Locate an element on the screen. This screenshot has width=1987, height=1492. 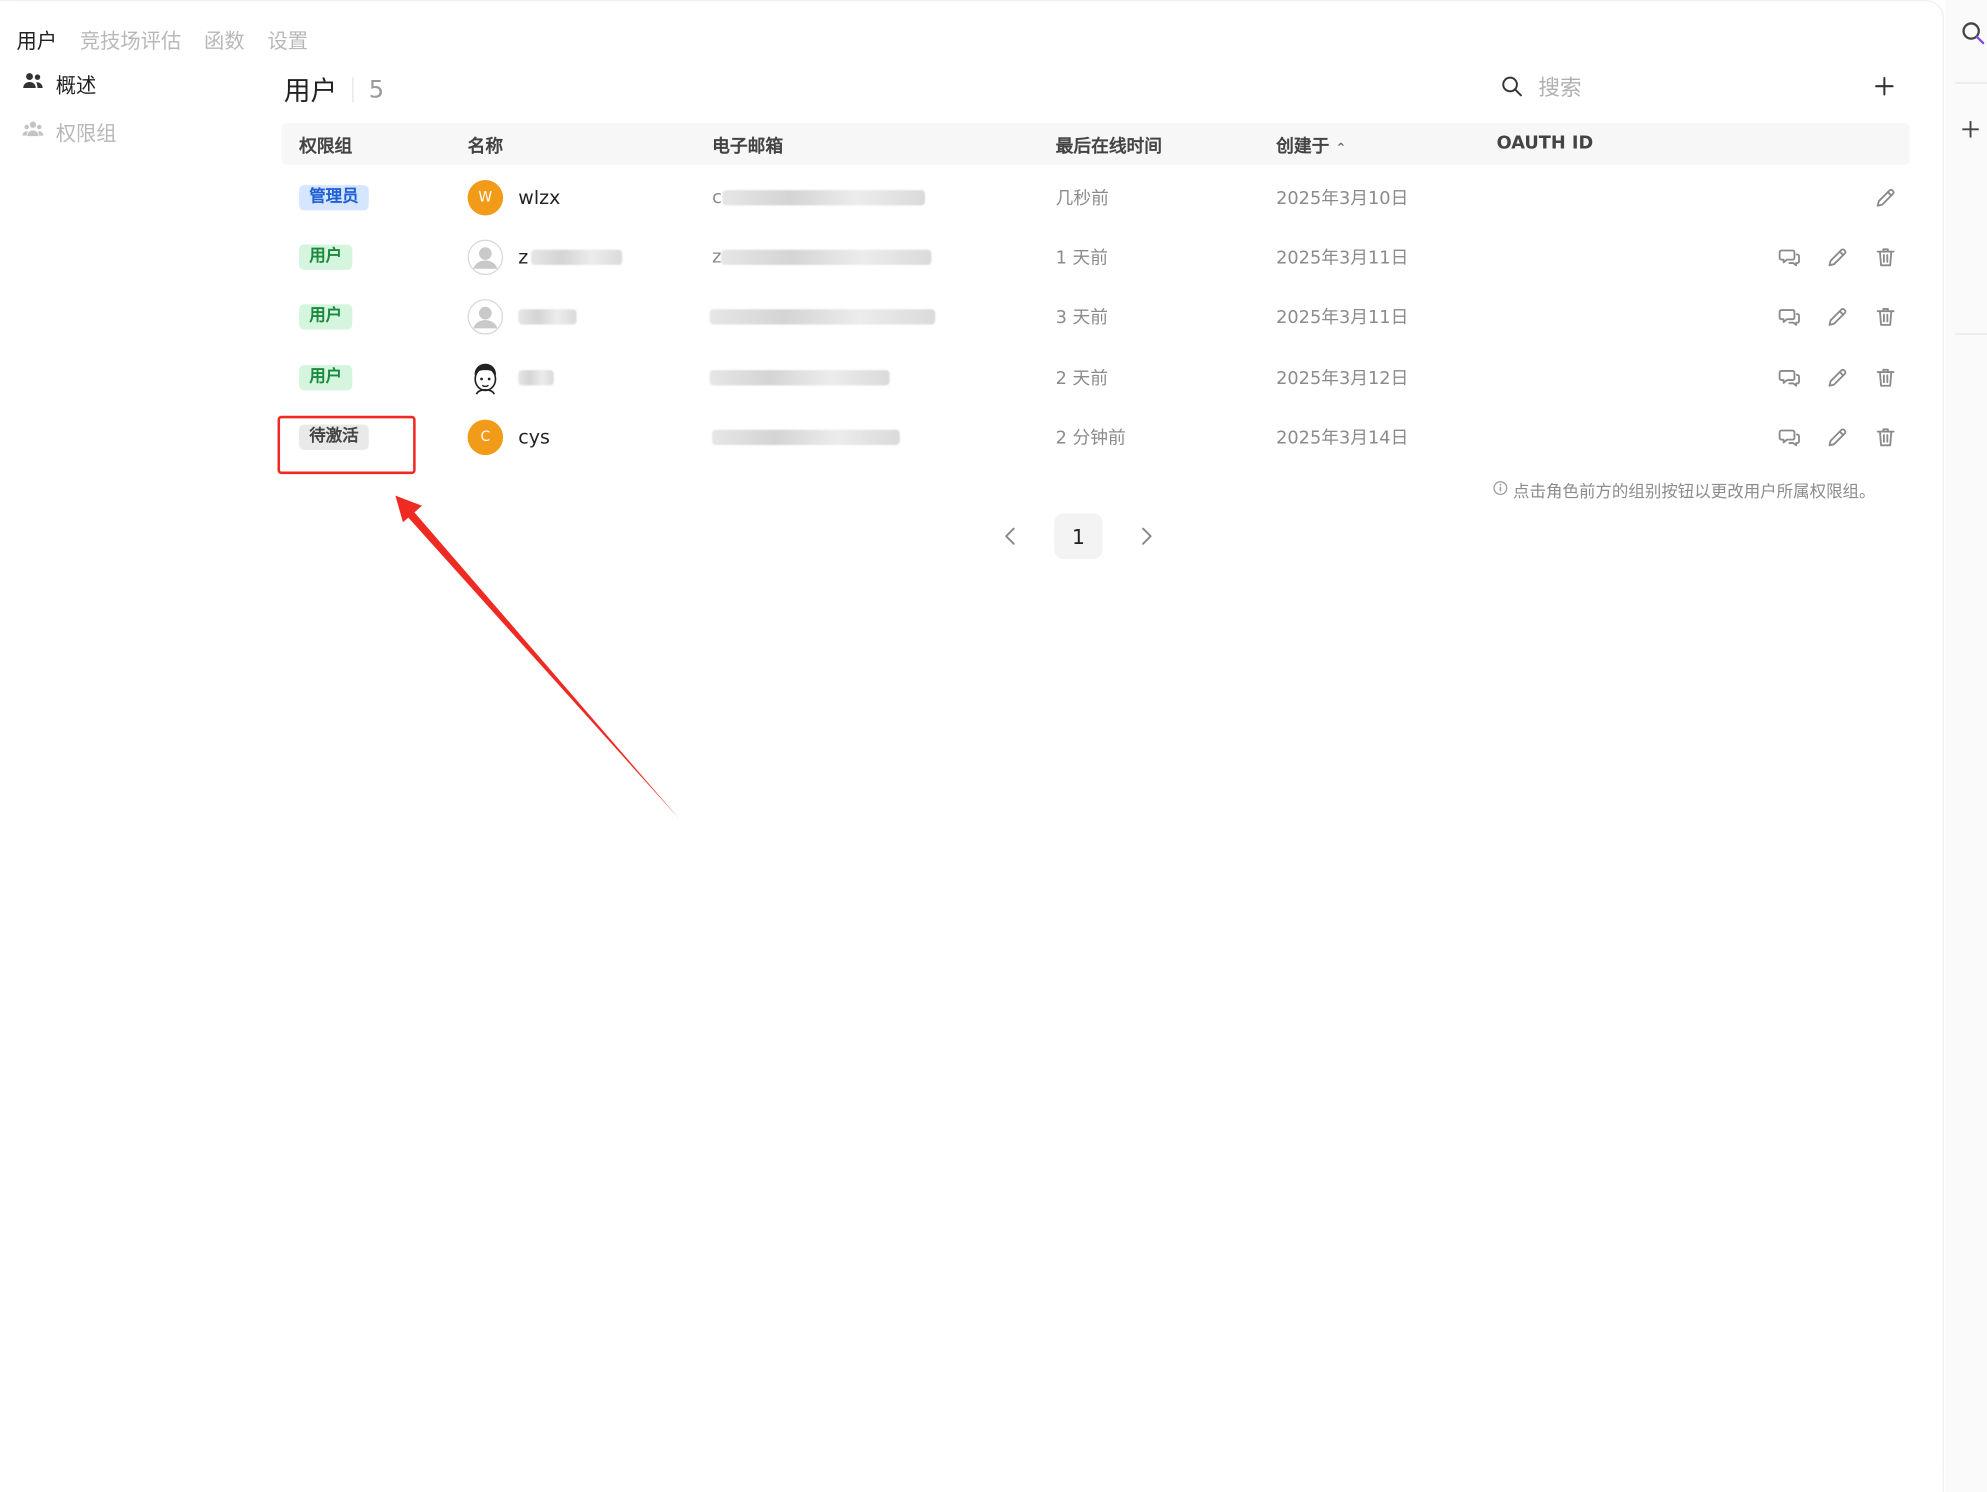
avatar: C is located at coordinates (485, 436).